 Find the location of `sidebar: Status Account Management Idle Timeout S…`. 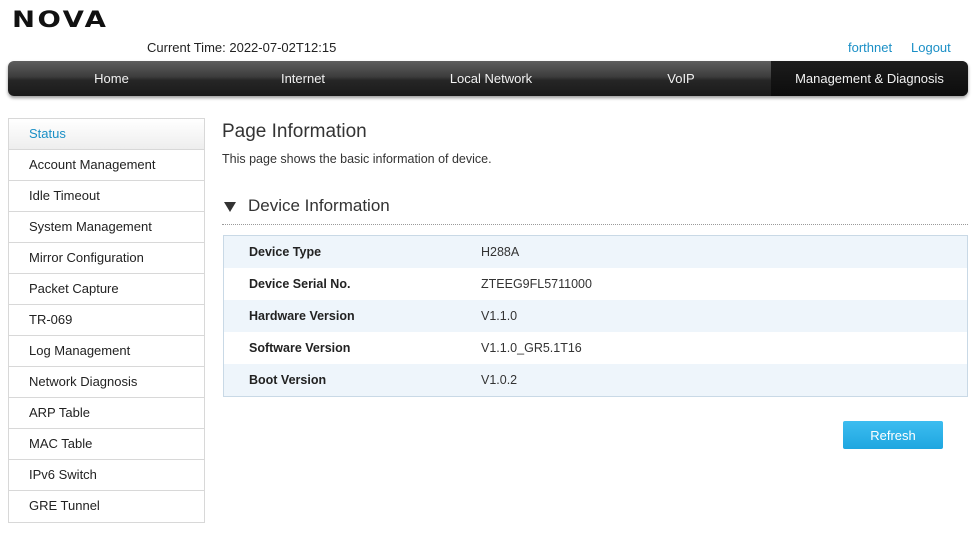

sidebar: Status Account Management Idle Timeout S… is located at coordinates (106, 320).